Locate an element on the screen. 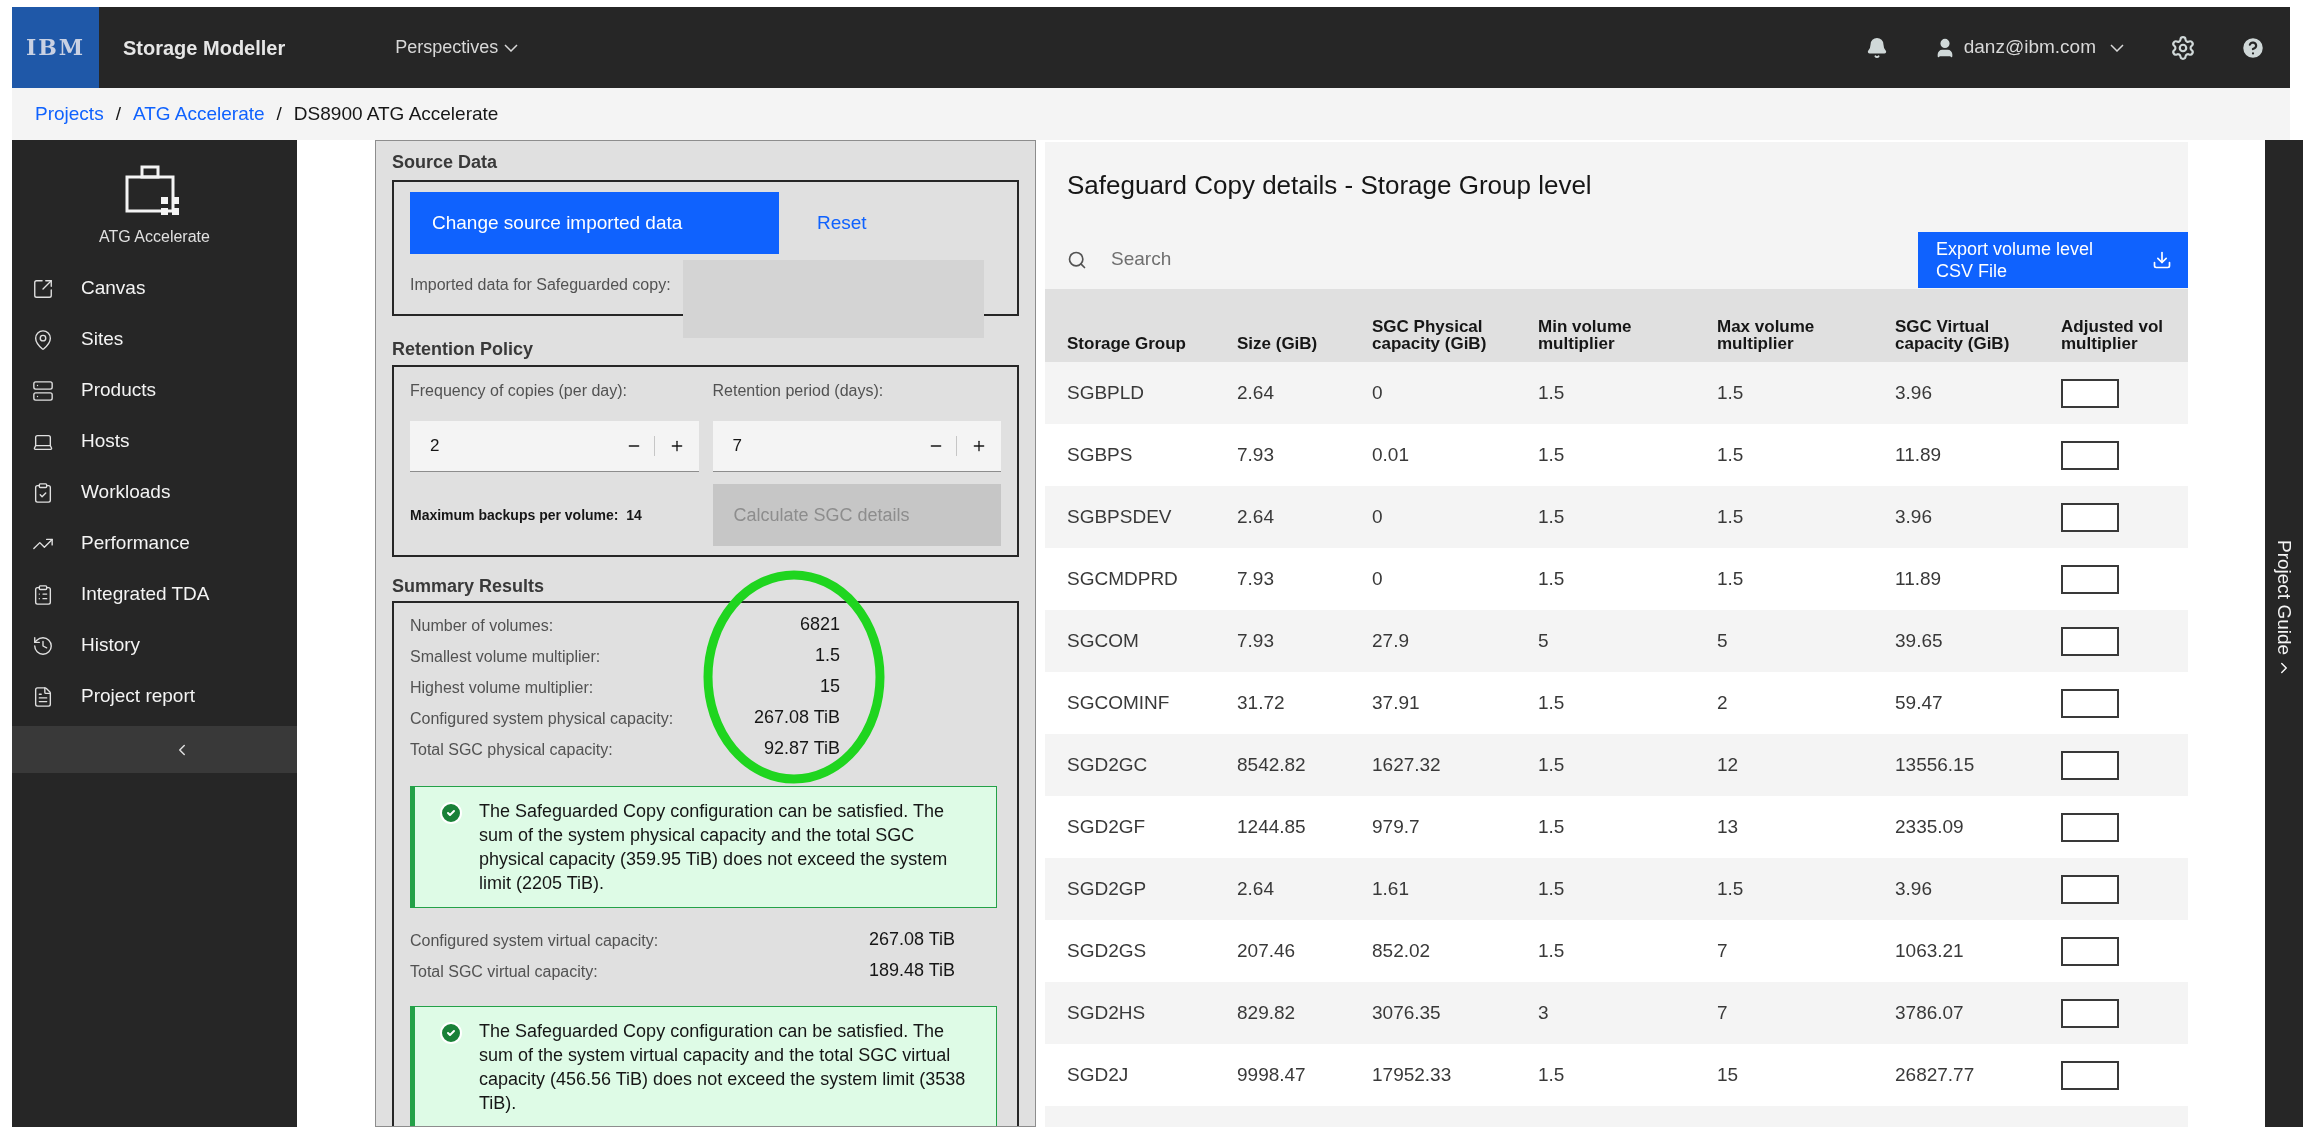 The width and height of the screenshot is (2303, 1127). message-text: The Safeguarded Copy configuration can be satisfied. The sum of the system physical capacity and the total SGC physical capacity (359.95 TiB) does not exceed the system limit (2205 TiB). is located at coordinates (714, 847).